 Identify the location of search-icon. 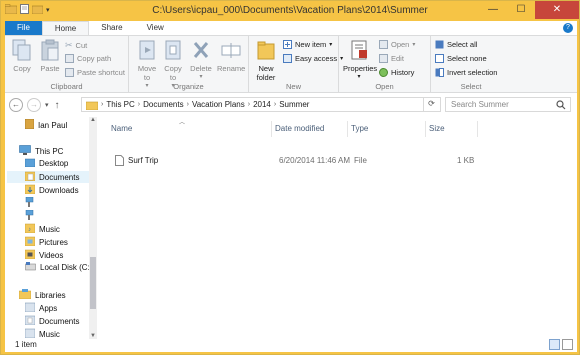
(561, 105).